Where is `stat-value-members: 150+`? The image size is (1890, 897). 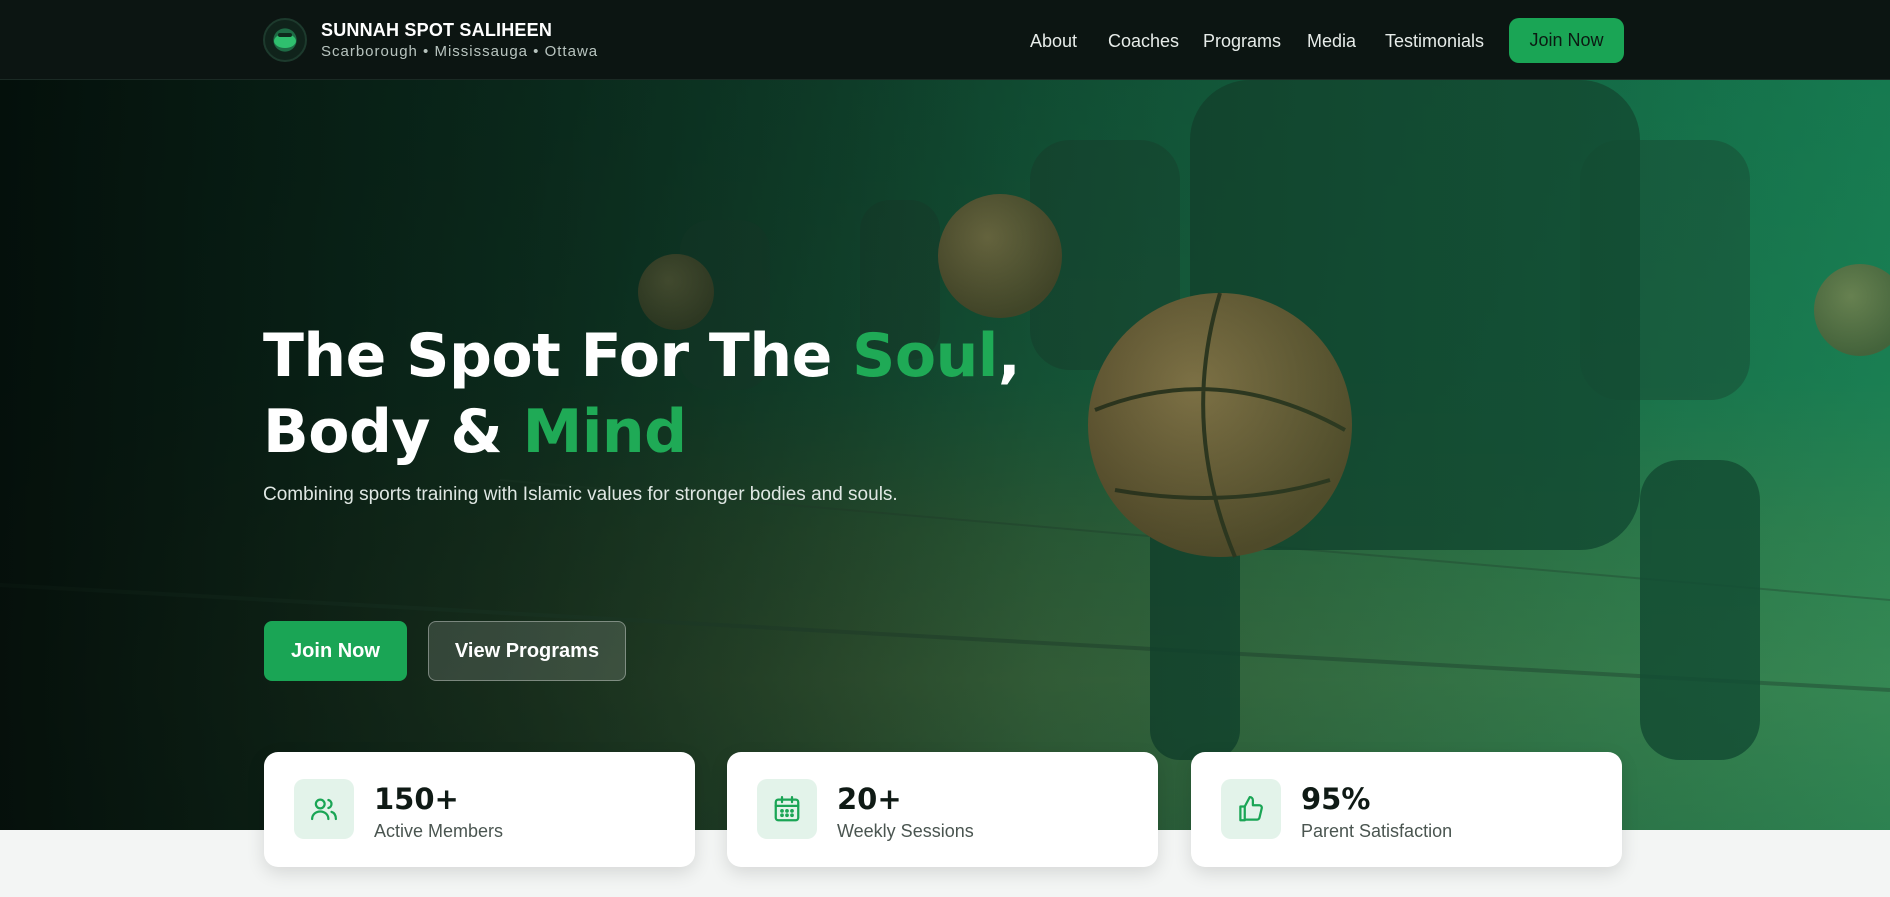 stat-value-members: 150+ is located at coordinates (416, 799).